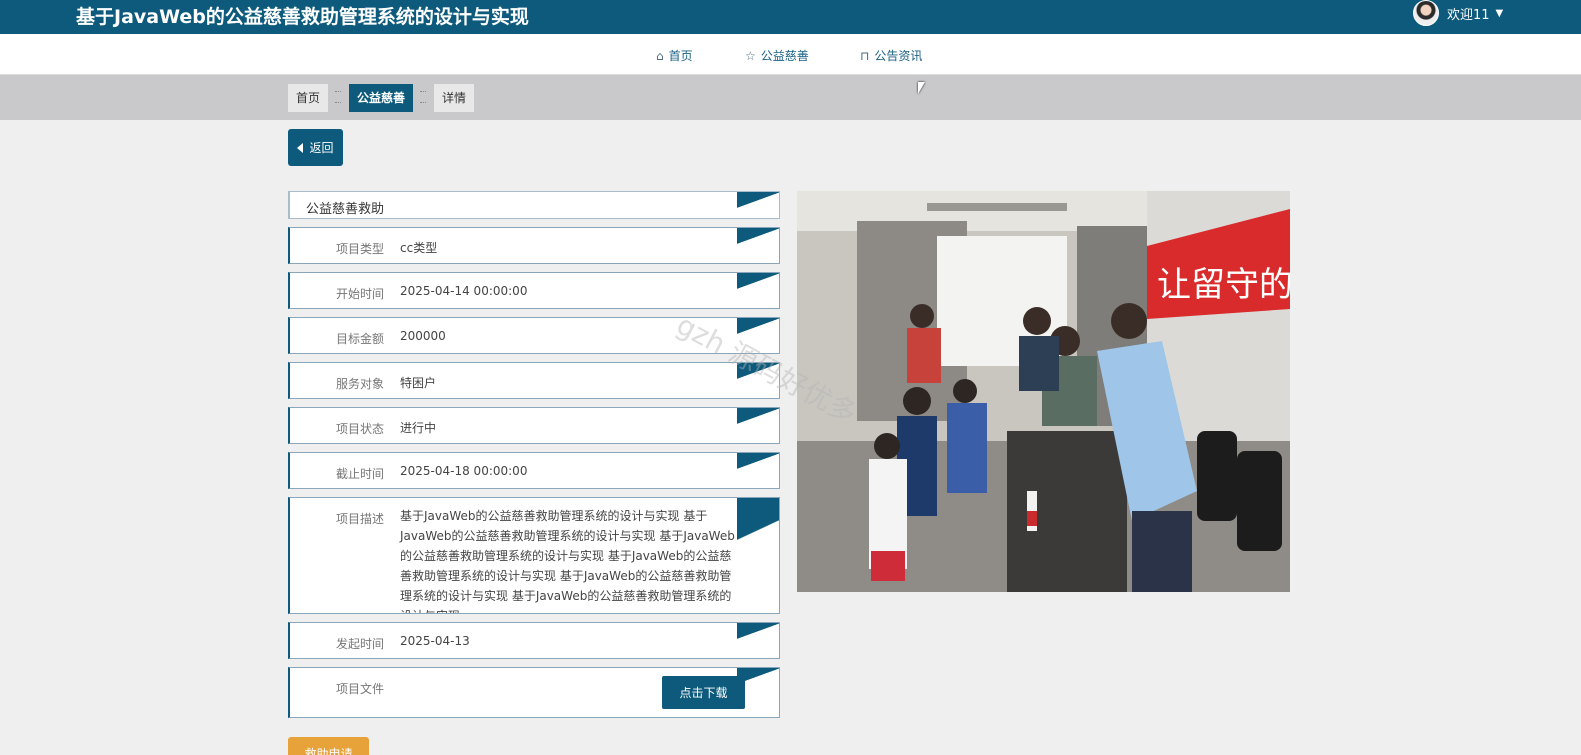 The height and width of the screenshot is (755, 1581). Describe the element at coordinates (360, 474) in the screenshot. I see `field-label: 截止时间` at that location.